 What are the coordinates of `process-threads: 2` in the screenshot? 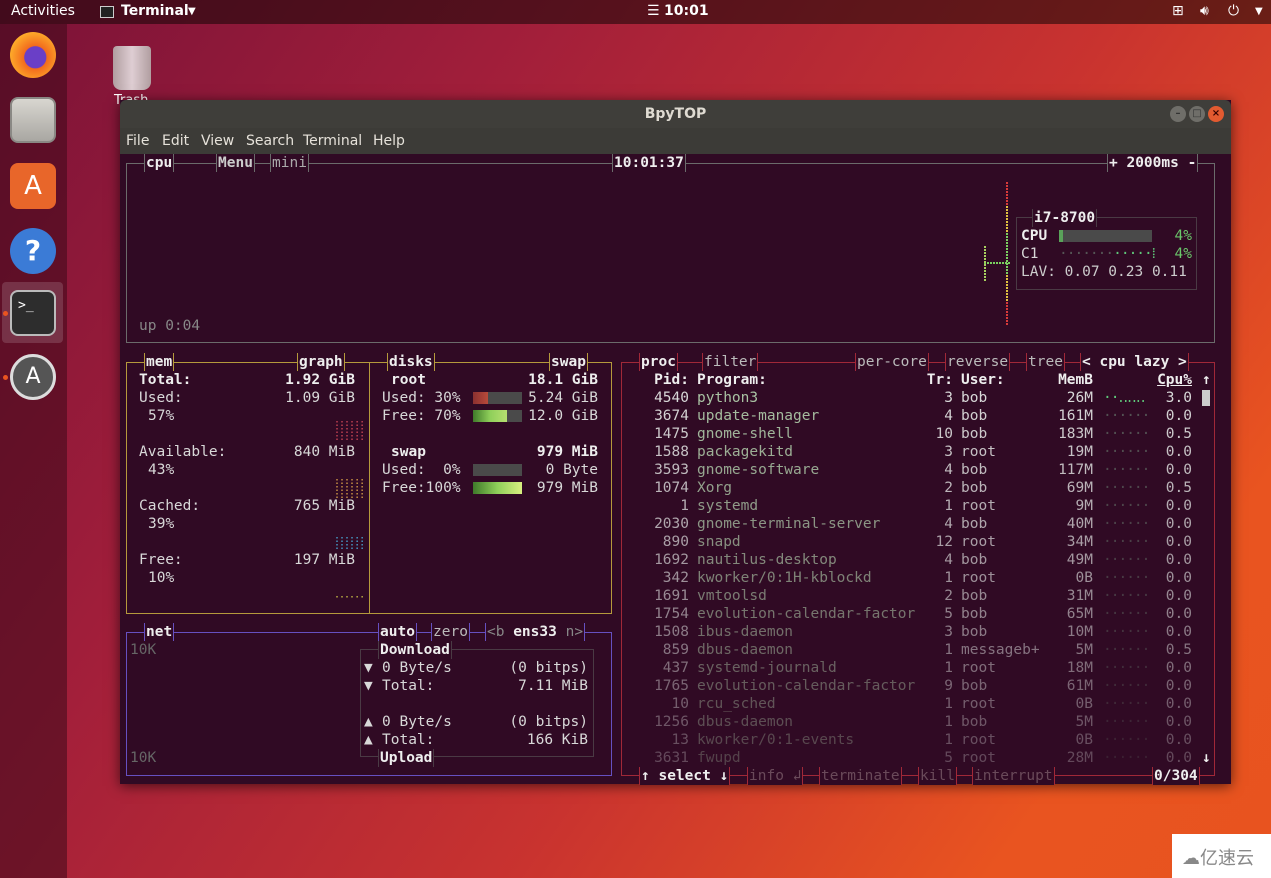 It's located at (948, 488).